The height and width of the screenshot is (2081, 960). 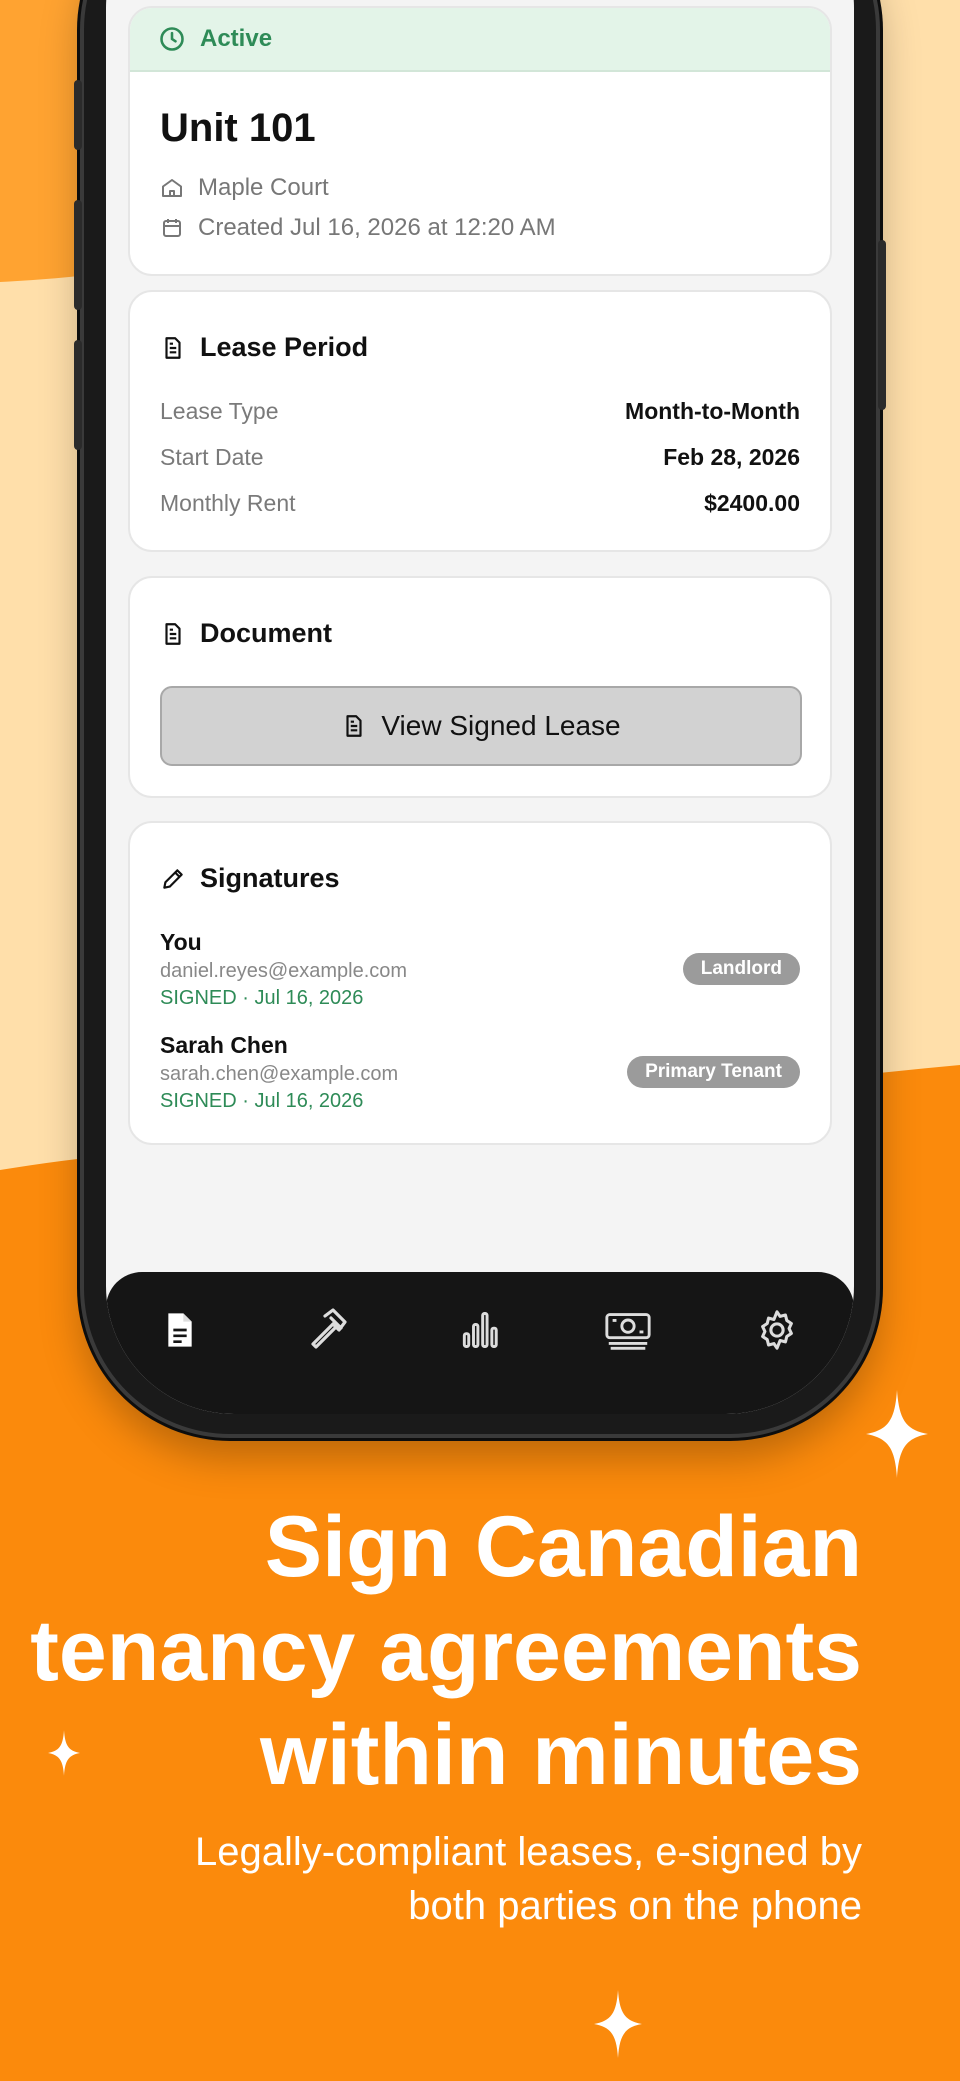 I want to click on document-card: Document View Signed Lease, so click(x=480, y=687).